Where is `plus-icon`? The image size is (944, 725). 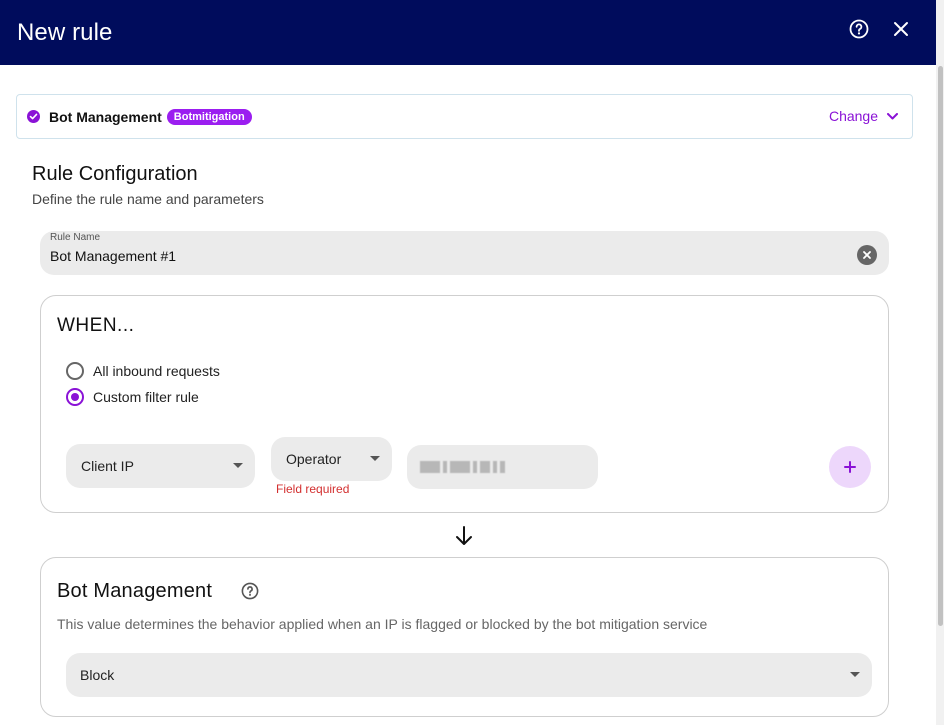 plus-icon is located at coordinates (850, 467).